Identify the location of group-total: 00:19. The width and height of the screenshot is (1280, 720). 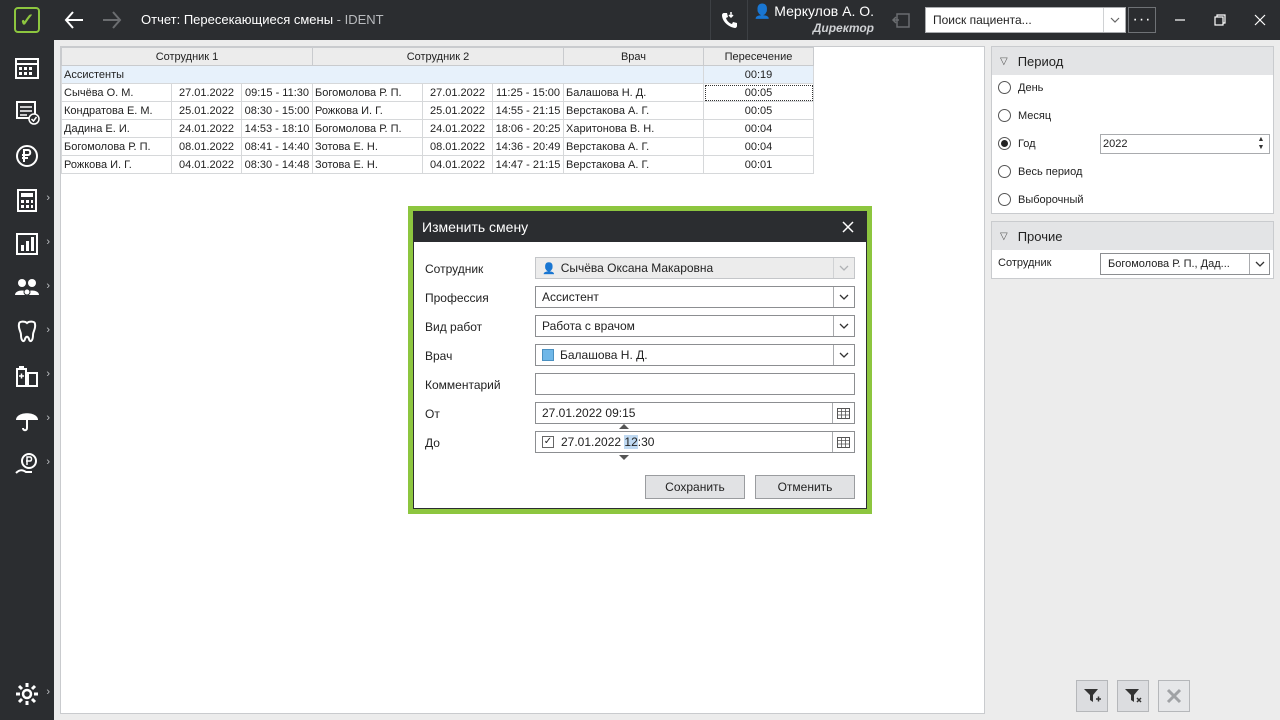
(758, 74).